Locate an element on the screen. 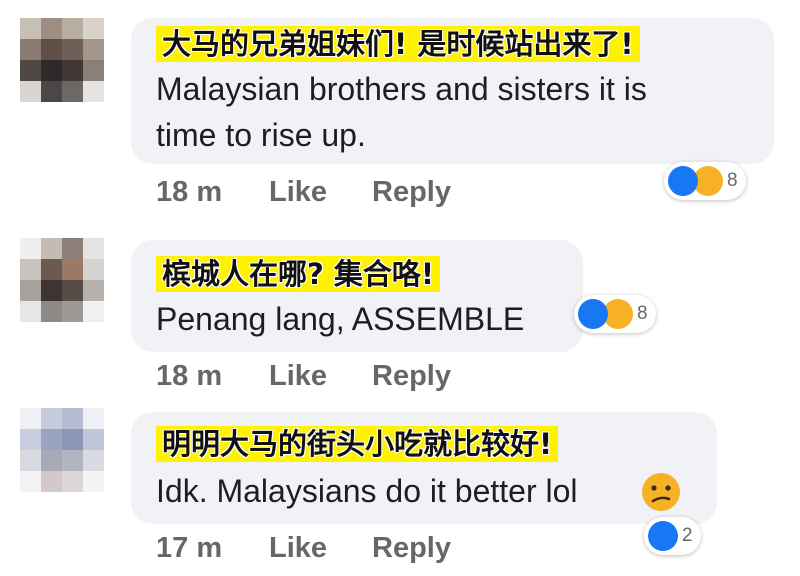  comment-bubble: 槟城人在哪? 集合咯! Penang lang, ASSEMBLE is located at coordinates (357, 296).